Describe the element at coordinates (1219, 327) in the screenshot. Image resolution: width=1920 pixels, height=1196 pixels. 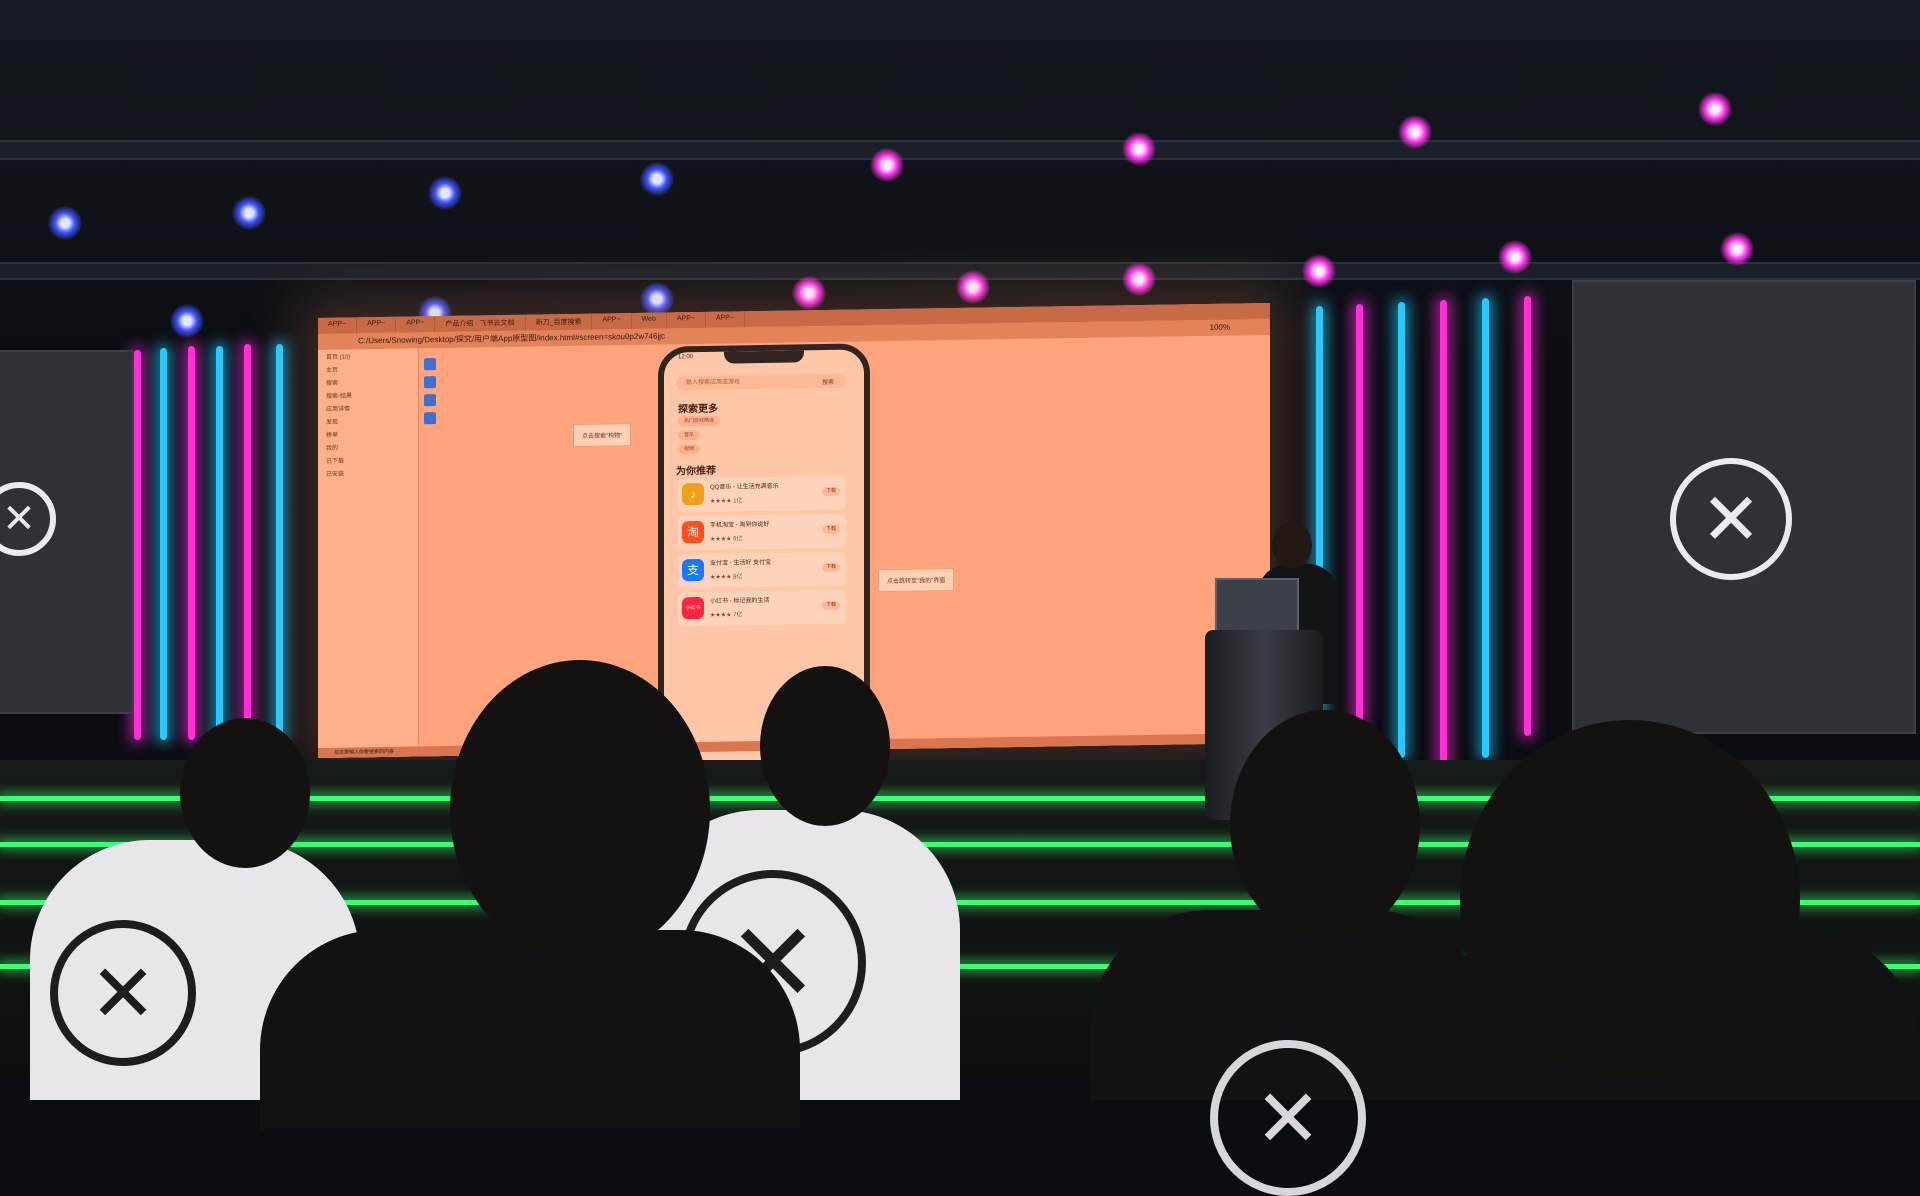
I see `zoom-level: 100%` at that location.